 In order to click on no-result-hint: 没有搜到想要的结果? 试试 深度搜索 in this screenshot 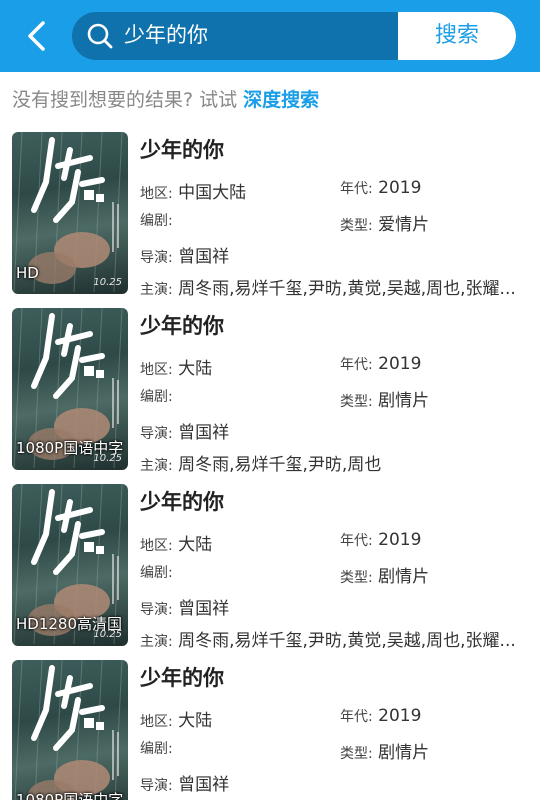, I will do `click(165, 100)`.